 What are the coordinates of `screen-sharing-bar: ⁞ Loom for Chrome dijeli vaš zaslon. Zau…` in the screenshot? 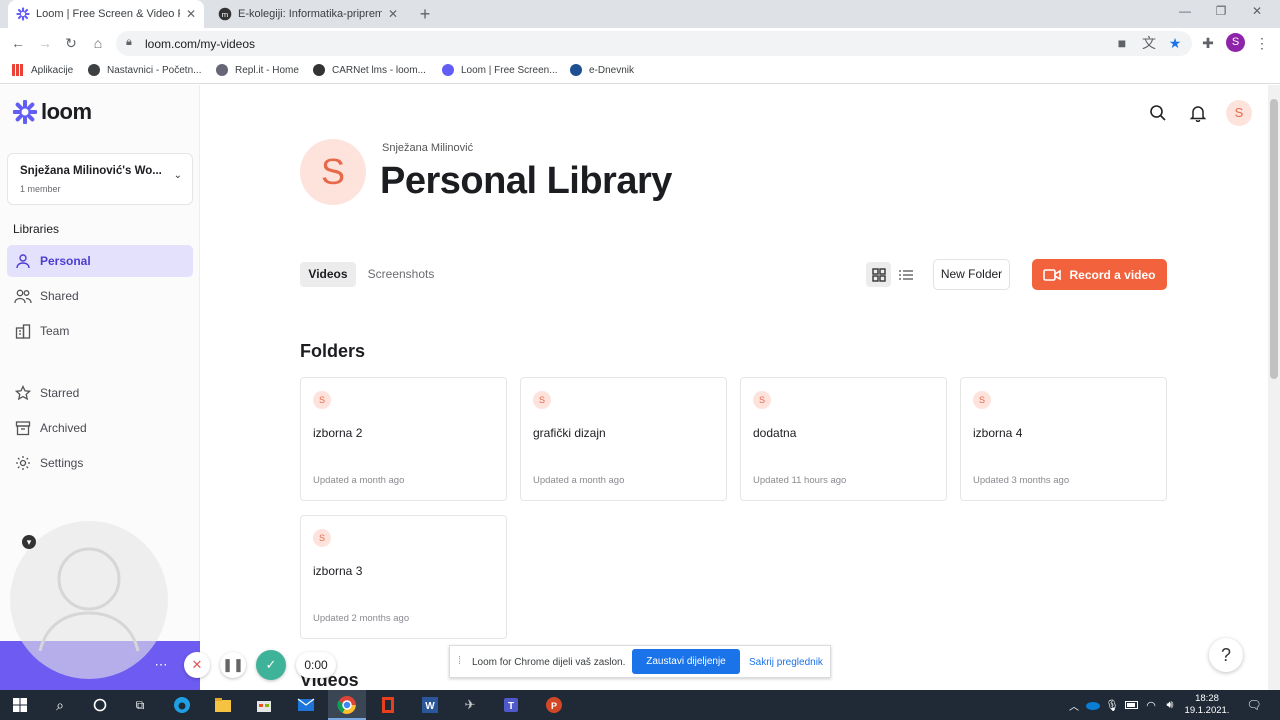 It's located at (640, 661).